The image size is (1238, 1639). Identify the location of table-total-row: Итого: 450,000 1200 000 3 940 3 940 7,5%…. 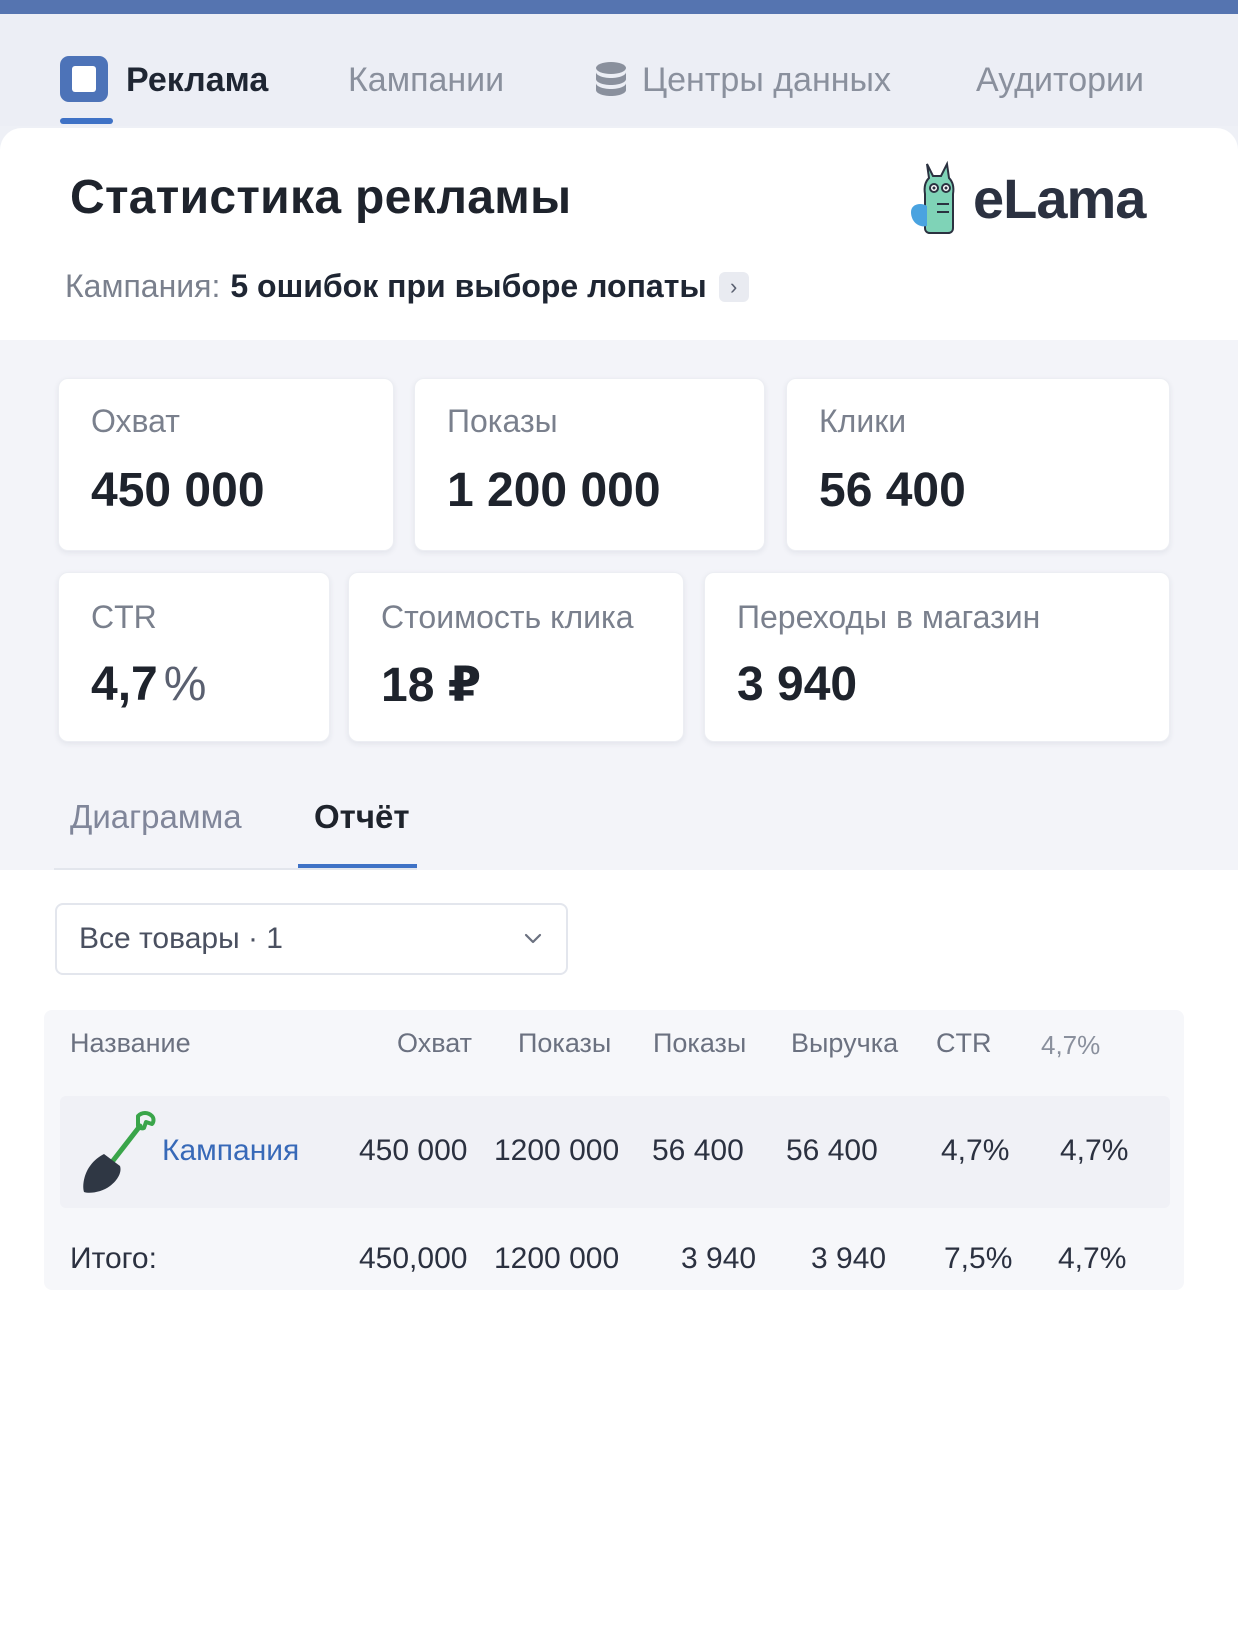
(614, 1247).